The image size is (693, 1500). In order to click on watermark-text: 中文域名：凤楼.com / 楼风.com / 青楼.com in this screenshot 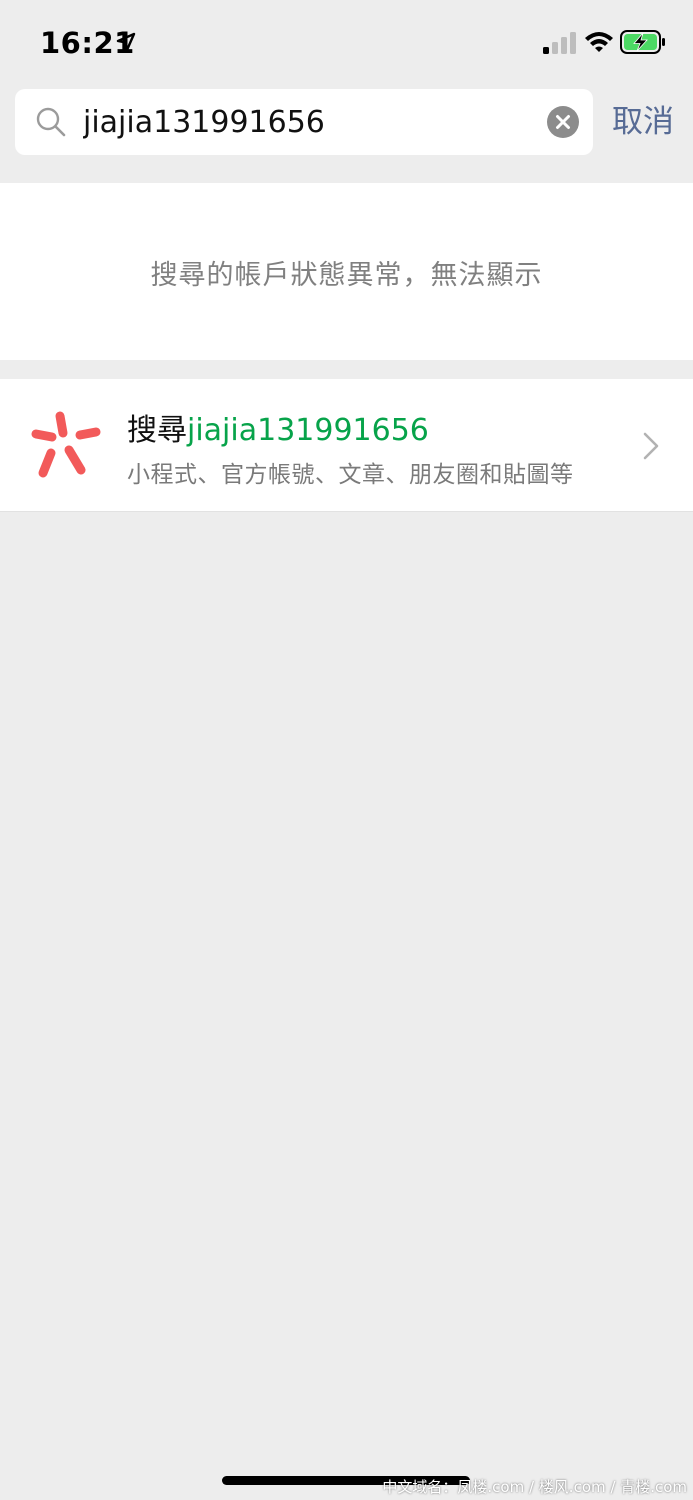, I will do `click(534, 1487)`.